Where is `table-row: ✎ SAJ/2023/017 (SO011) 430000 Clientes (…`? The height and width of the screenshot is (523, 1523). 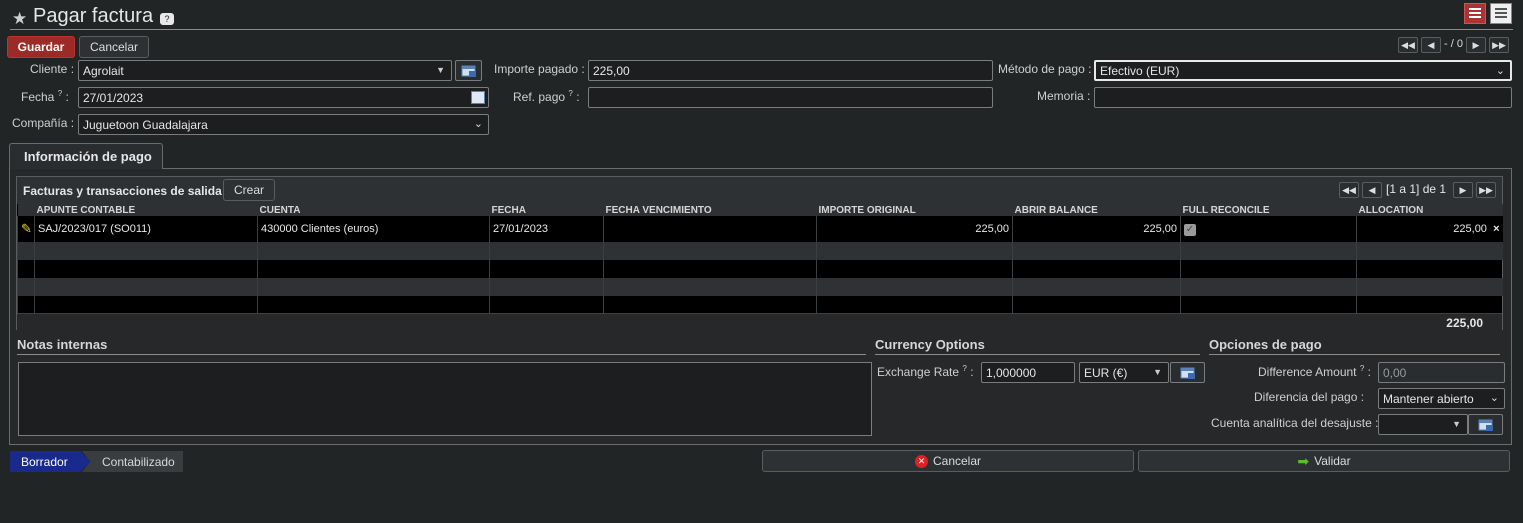
table-row: ✎ SAJ/2023/017 (SO011) 430000 Clientes (… is located at coordinates (760, 229).